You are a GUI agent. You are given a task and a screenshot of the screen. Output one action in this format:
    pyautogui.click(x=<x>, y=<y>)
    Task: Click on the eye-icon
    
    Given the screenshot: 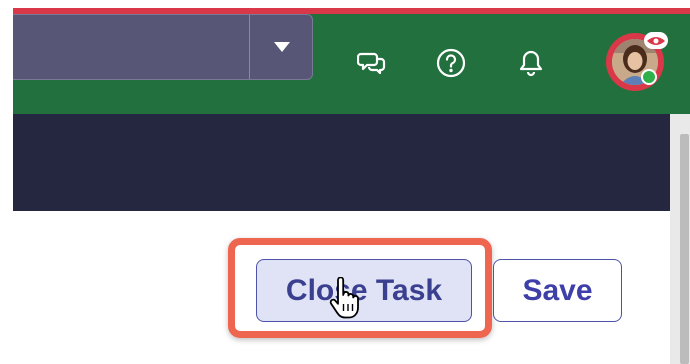 What is the action you would take?
    pyautogui.click(x=656, y=40)
    